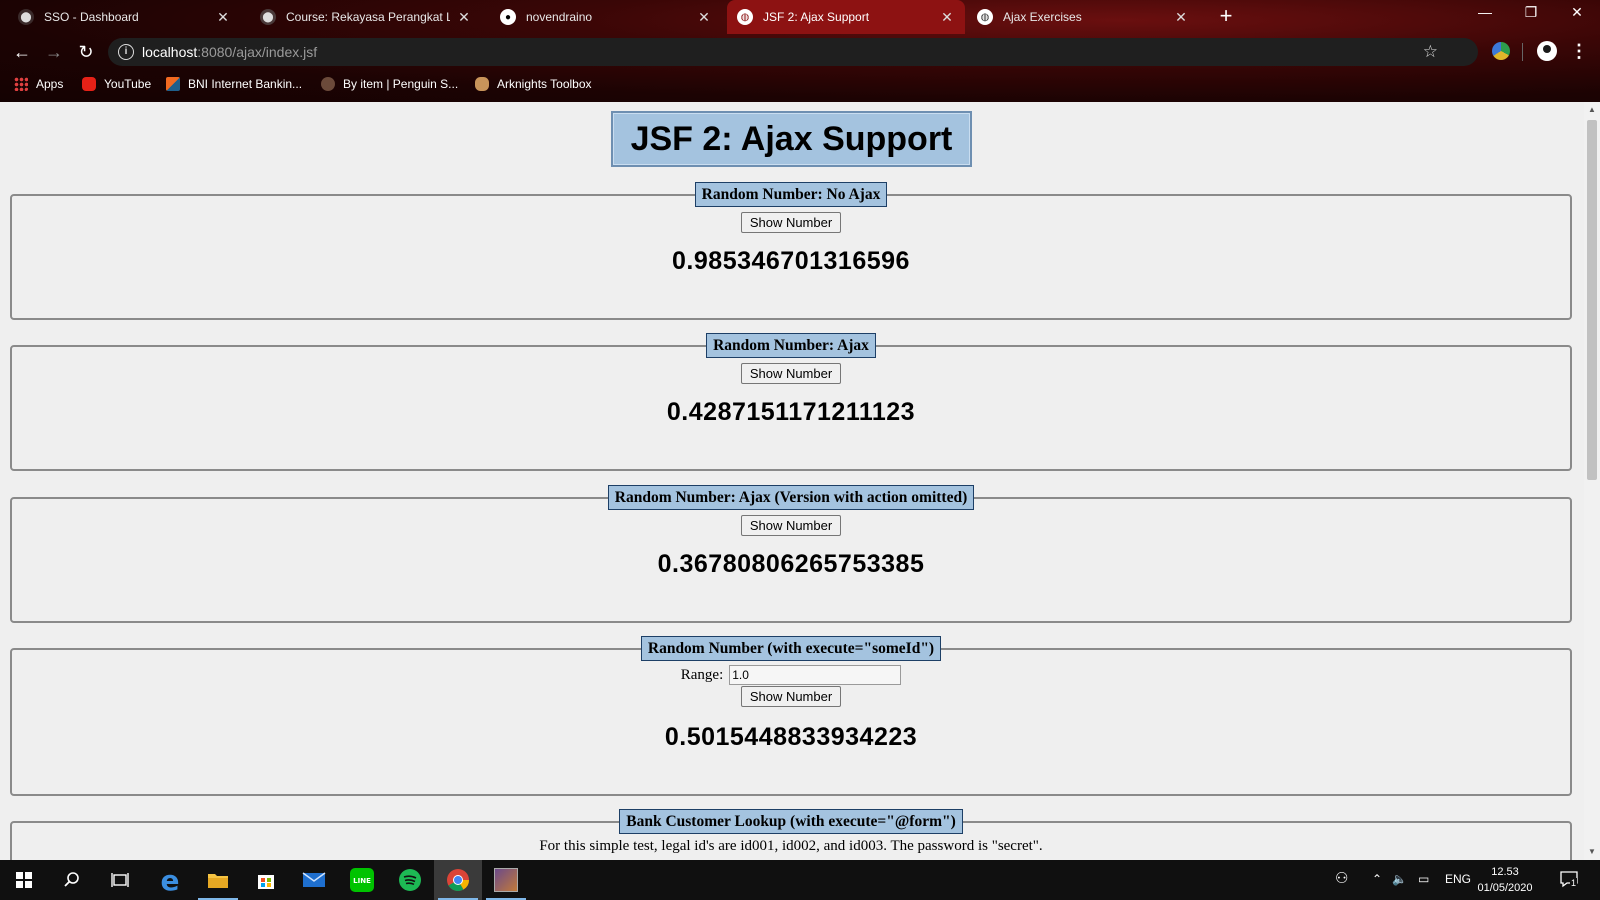  I want to click on random-number-result: 0.5015448833934223, so click(791, 737).